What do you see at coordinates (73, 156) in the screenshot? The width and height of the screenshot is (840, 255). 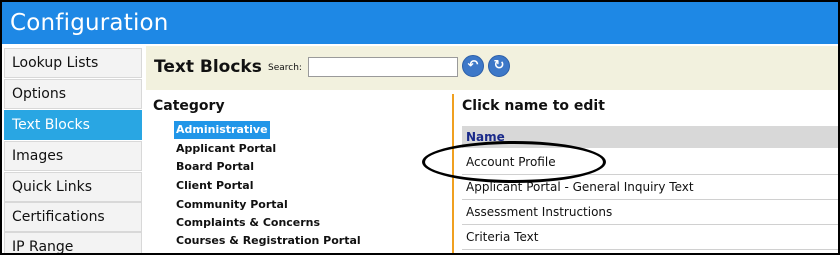 I see `sidebar-item-images: Images` at bounding box center [73, 156].